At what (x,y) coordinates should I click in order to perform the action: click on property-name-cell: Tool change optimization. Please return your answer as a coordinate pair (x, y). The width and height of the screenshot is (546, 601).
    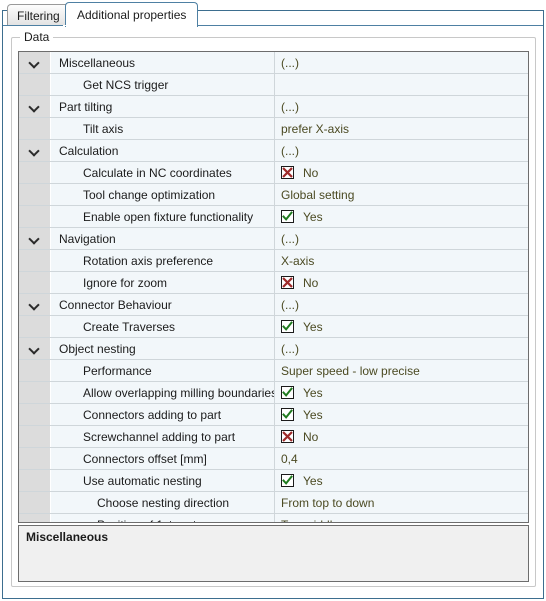
    Looking at the image, I should click on (163, 194).